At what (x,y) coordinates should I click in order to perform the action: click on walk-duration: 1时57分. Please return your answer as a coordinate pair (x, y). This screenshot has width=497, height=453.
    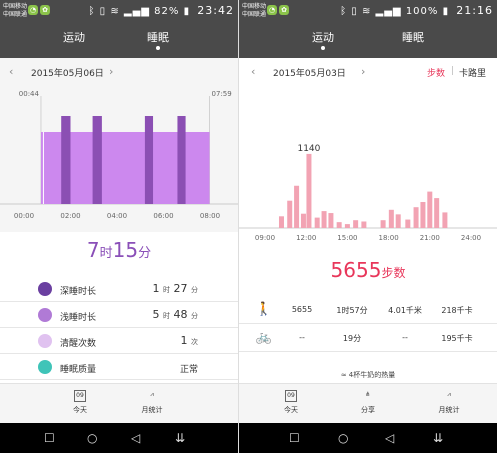
    Looking at the image, I should click on (352, 310).